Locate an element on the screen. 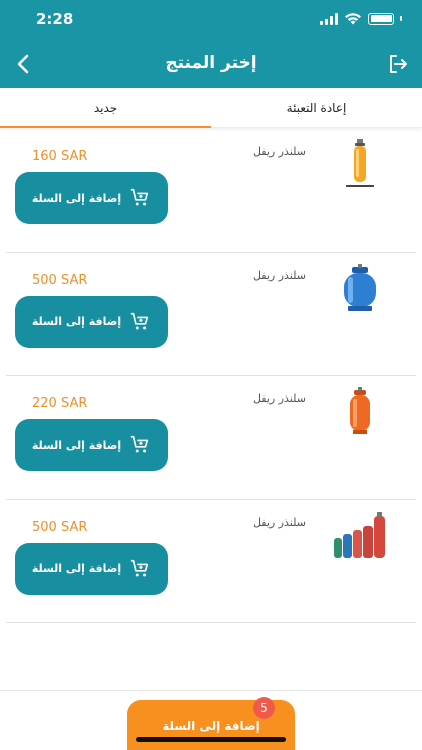 The width and height of the screenshot is (422, 750). tab-refill: إعادة التعبئة is located at coordinates (316, 108).